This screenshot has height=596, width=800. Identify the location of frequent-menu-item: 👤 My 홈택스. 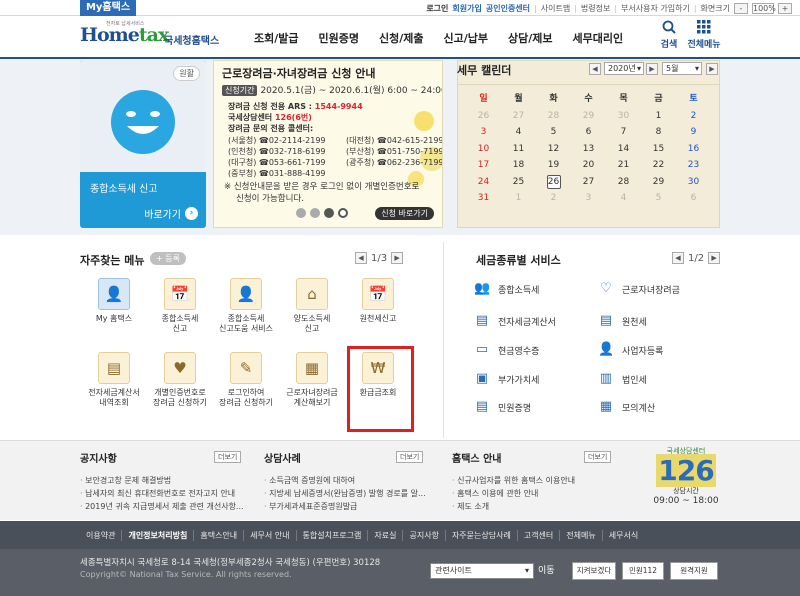
(114, 301).